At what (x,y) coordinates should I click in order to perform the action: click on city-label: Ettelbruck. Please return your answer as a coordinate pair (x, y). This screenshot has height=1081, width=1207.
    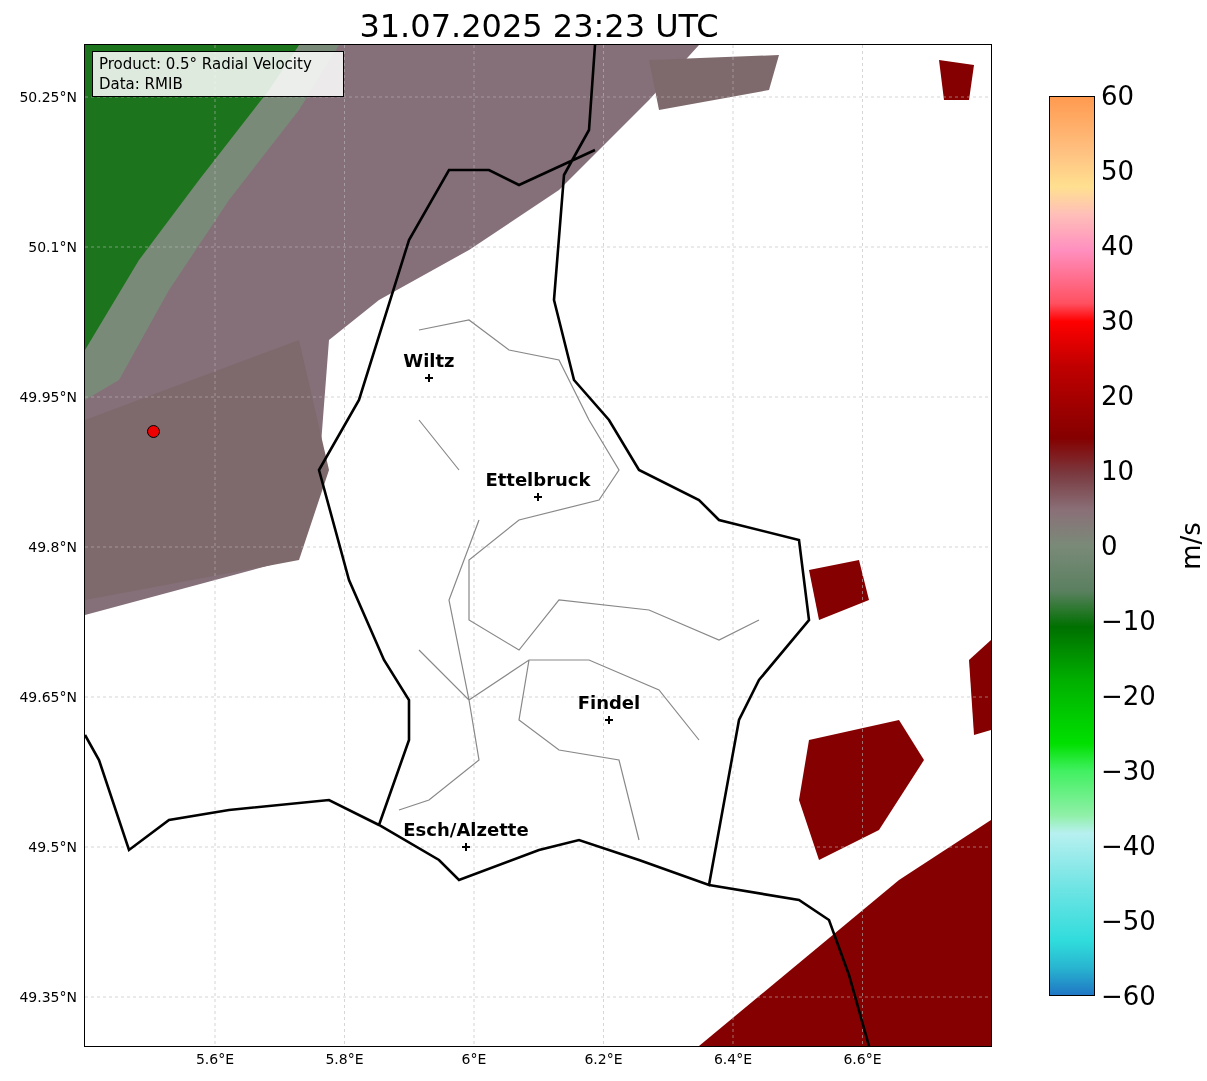
    Looking at the image, I should click on (538, 479).